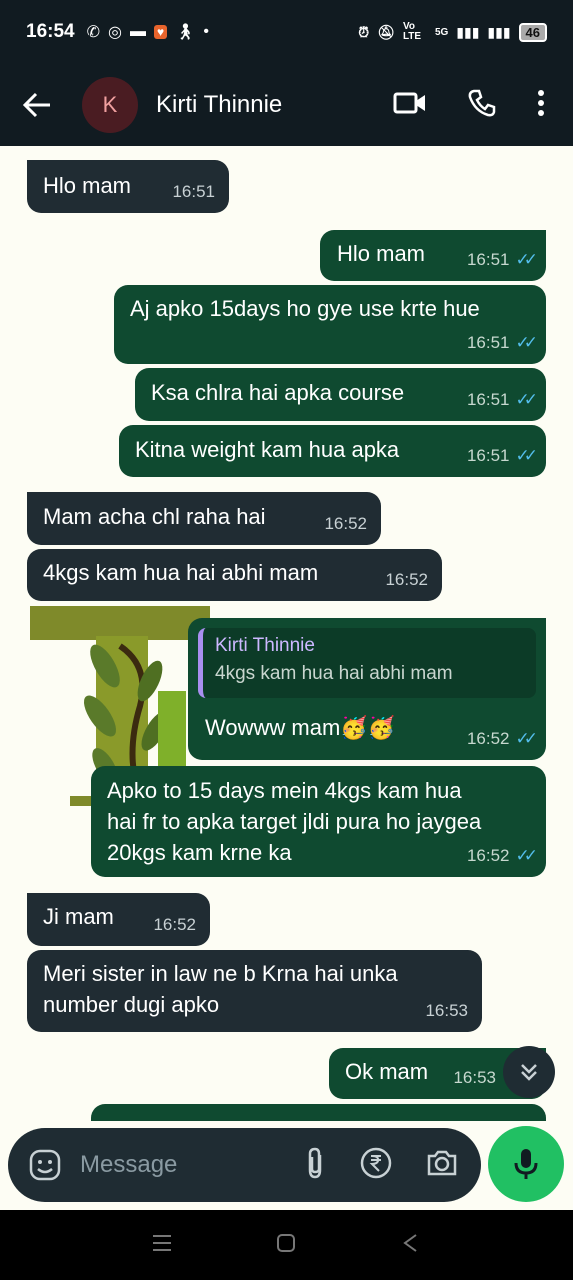  What do you see at coordinates (37, 105) in the screenshot?
I see `back-arrow-icon` at bounding box center [37, 105].